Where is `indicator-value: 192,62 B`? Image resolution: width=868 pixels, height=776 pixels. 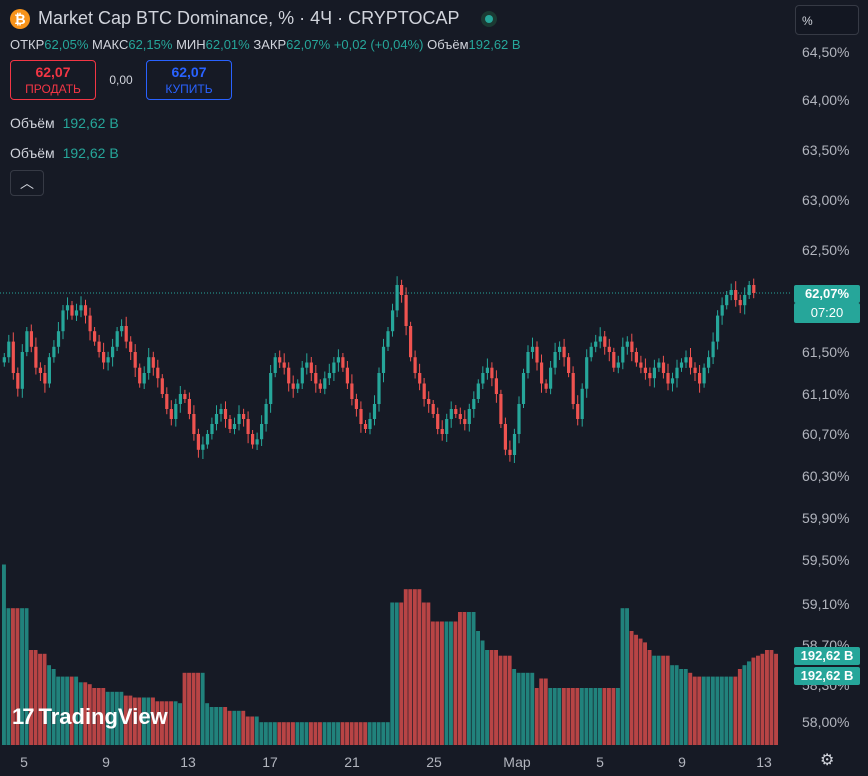
indicator-value: 192,62 B is located at coordinates (90, 123).